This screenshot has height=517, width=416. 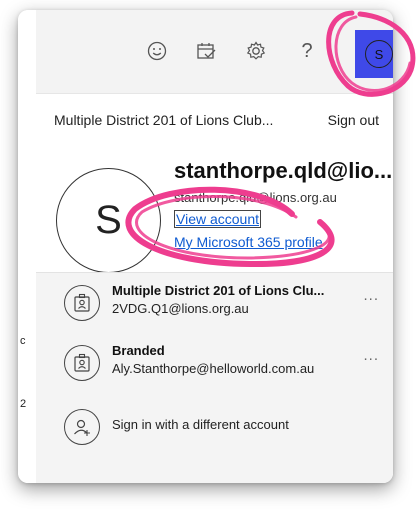 What do you see at coordinates (82, 427) in the screenshot?
I see `add-person-icon` at bounding box center [82, 427].